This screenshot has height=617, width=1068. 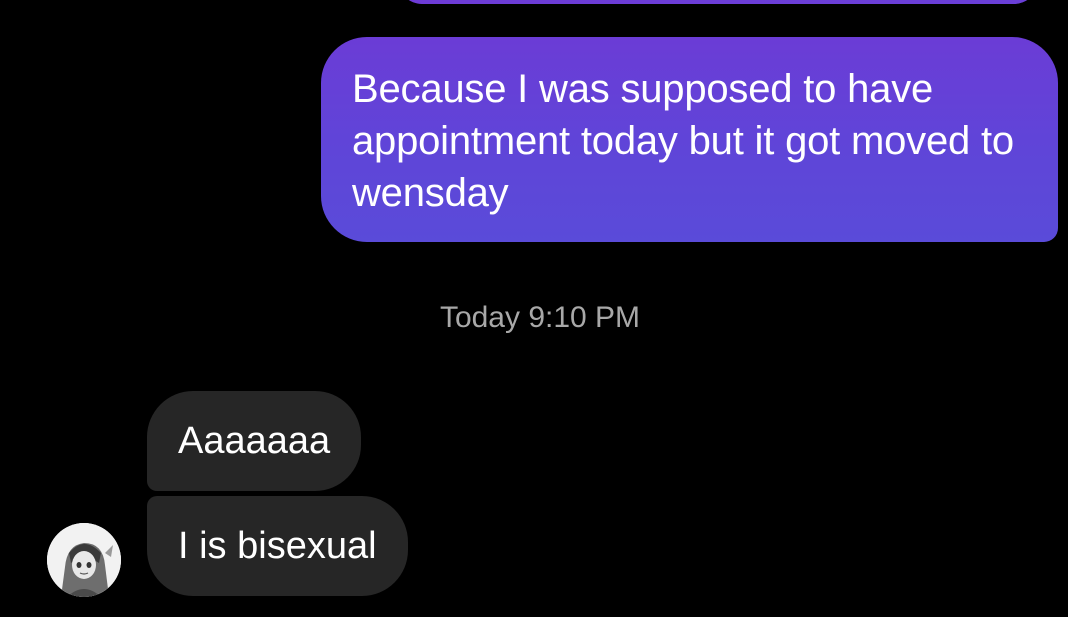 I want to click on contact-avatar, so click(x=84, y=560).